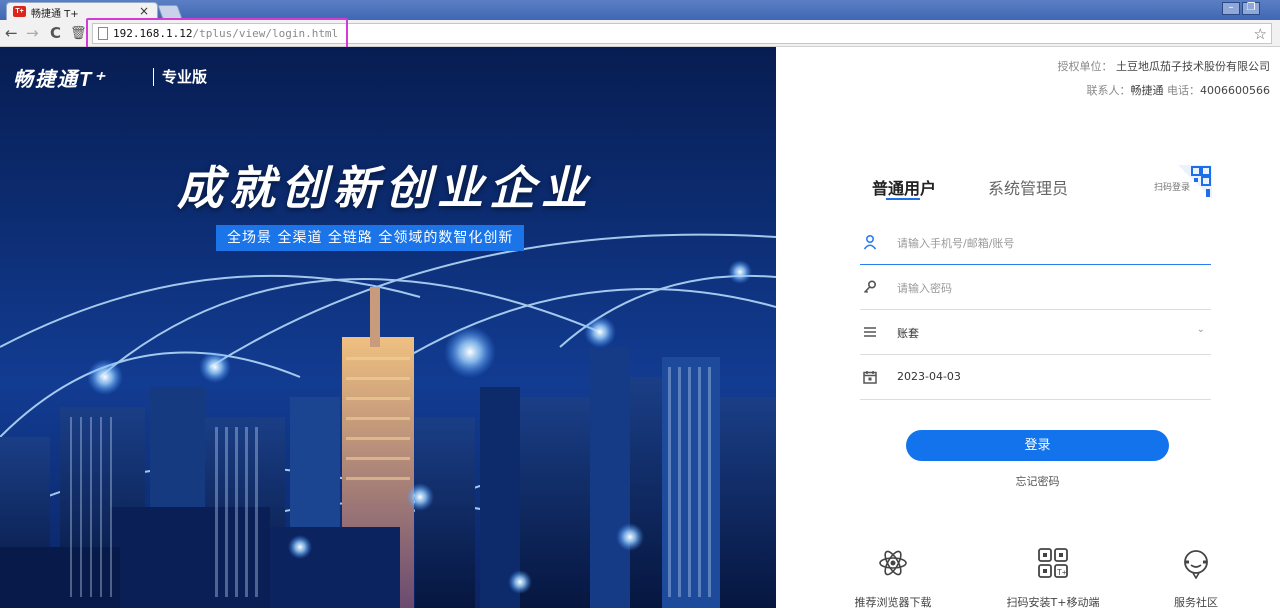  I want to click on contact-value: 畅捷通, so click(1147, 90).